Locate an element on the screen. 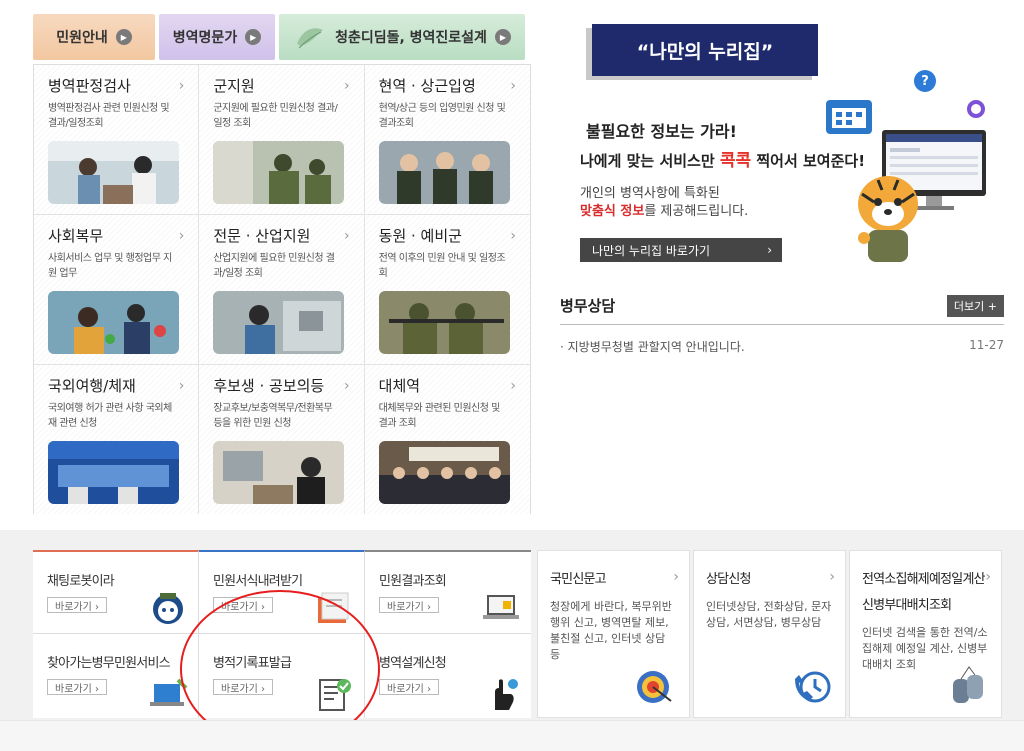 The width and height of the screenshot is (1024, 751). service-desc: 산업지원에 필요한 민원신청 결과/일정 조회 is located at coordinates (274, 266).